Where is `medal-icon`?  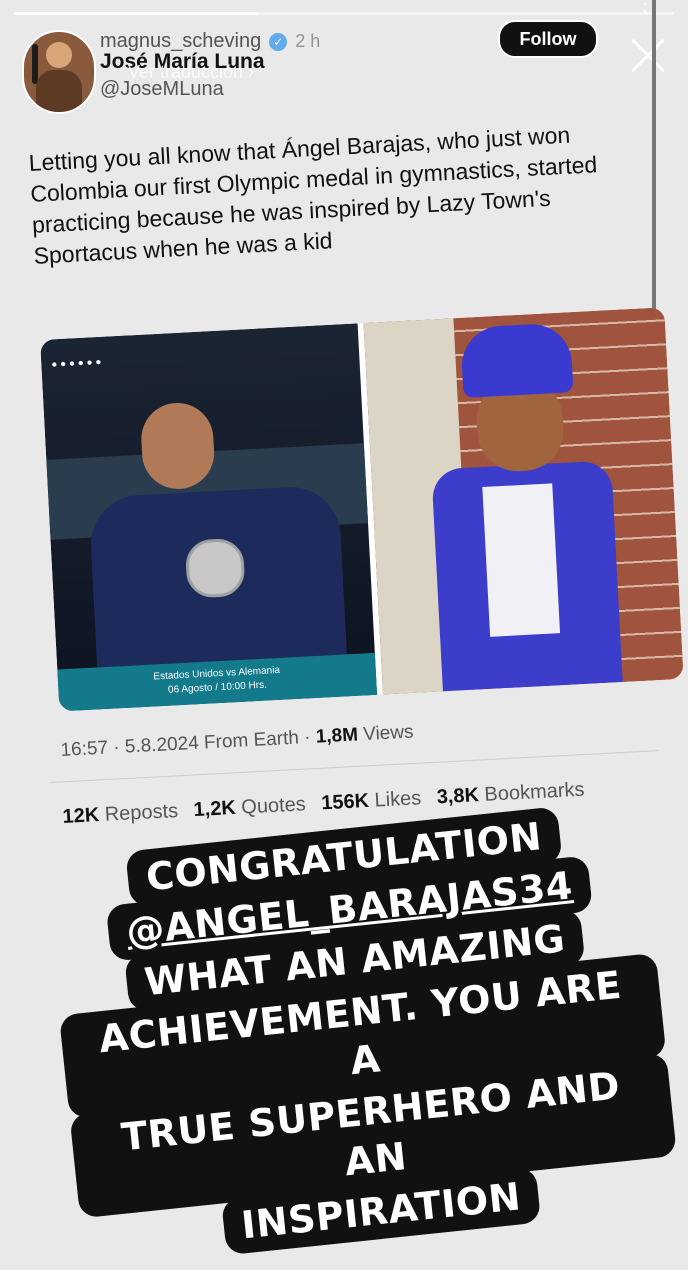 medal-icon is located at coordinates (215, 568).